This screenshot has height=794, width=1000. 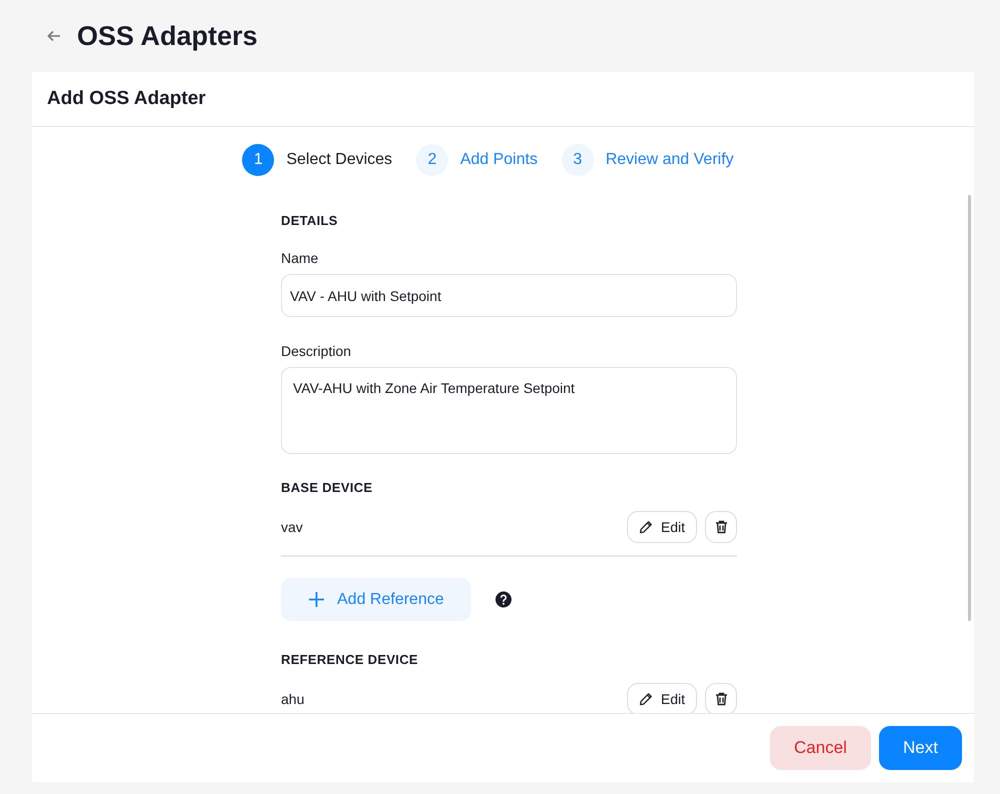 What do you see at coordinates (648, 160) in the screenshot?
I see `step-tab: 3 Review and Verify` at bounding box center [648, 160].